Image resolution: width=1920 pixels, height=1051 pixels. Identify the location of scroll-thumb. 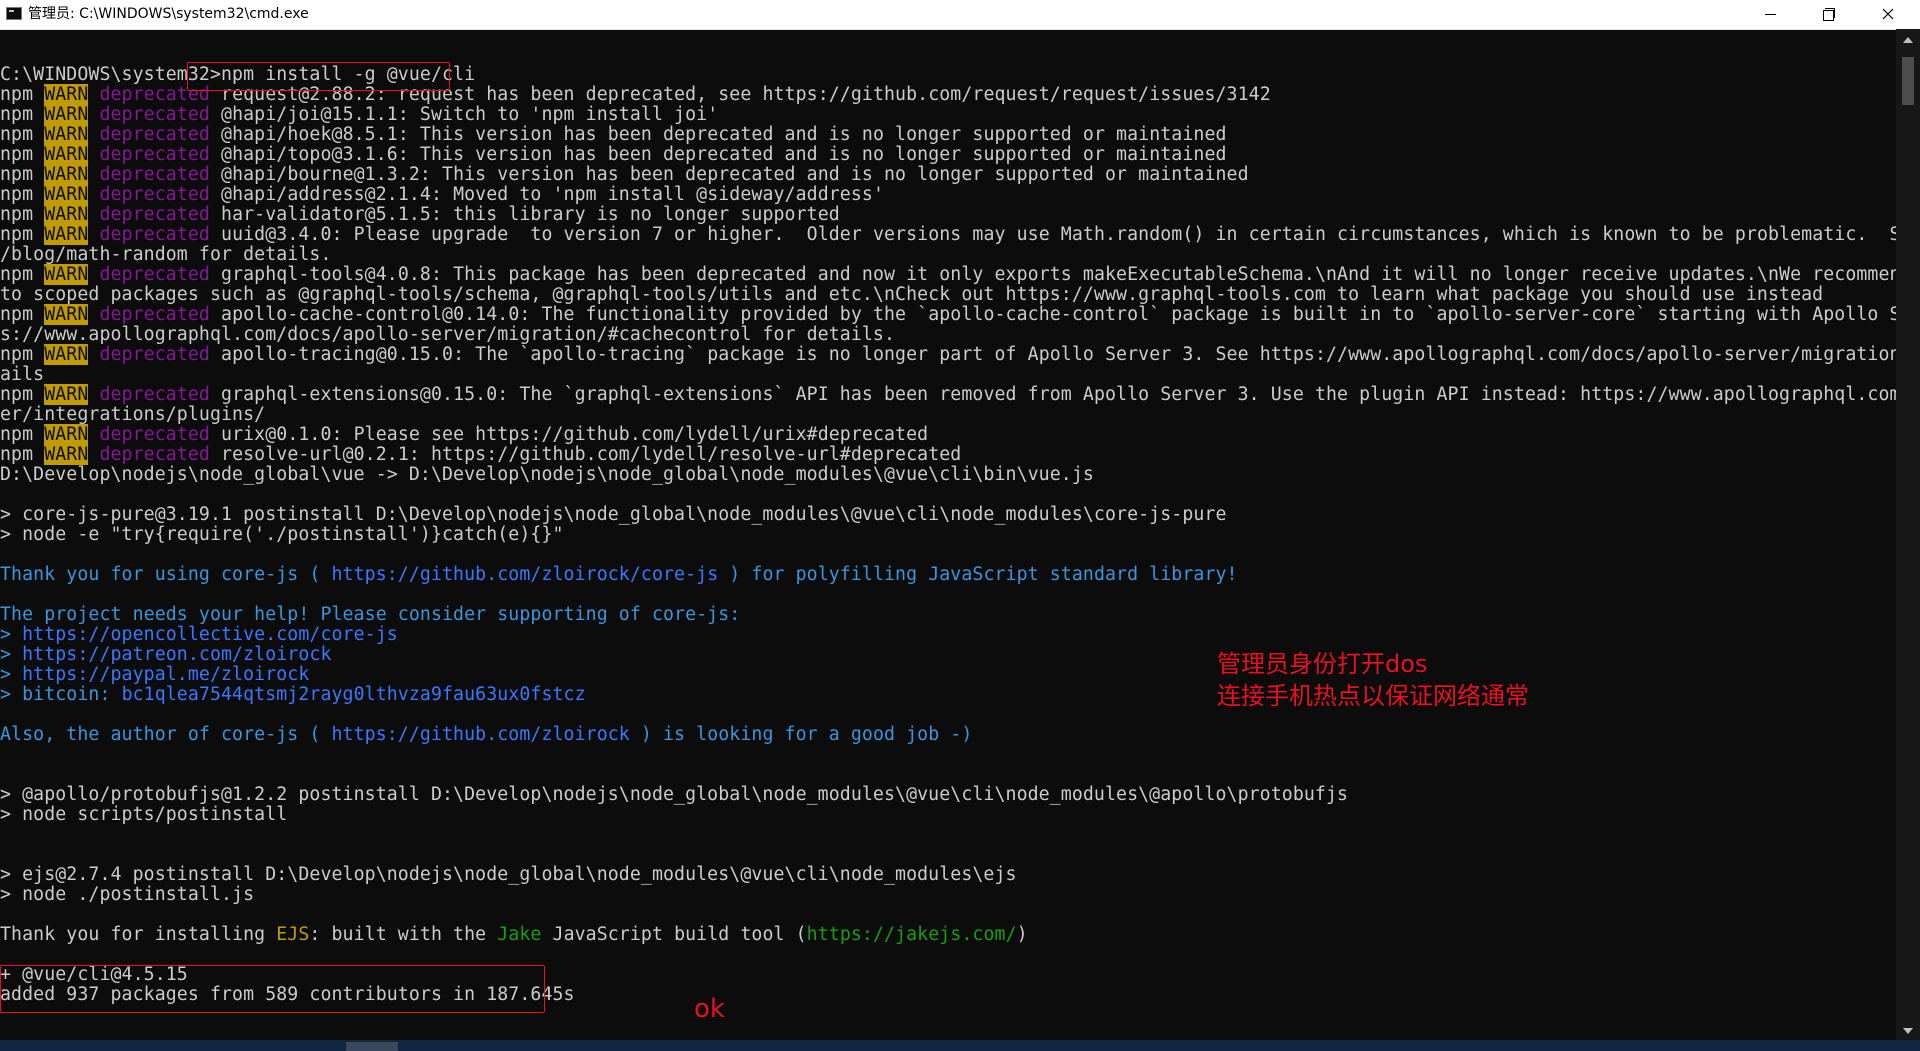
(1908, 81).